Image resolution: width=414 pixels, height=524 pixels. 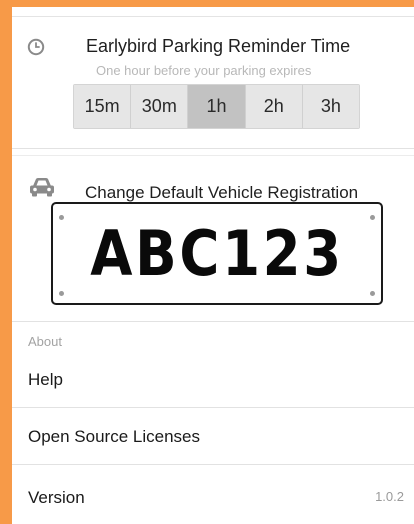 What do you see at coordinates (213, 16) in the screenshot?
I see `top-divider` at bounding box center [213, 16].